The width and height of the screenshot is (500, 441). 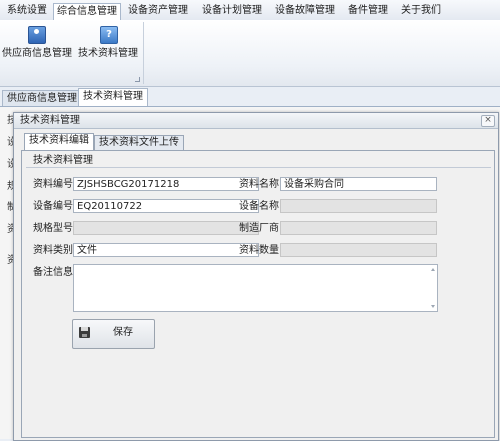 What do you see at coordinates (53, 184) in the screenshot?
I see `doc-no-label: 资料编号` at bounding box center [53, 184].